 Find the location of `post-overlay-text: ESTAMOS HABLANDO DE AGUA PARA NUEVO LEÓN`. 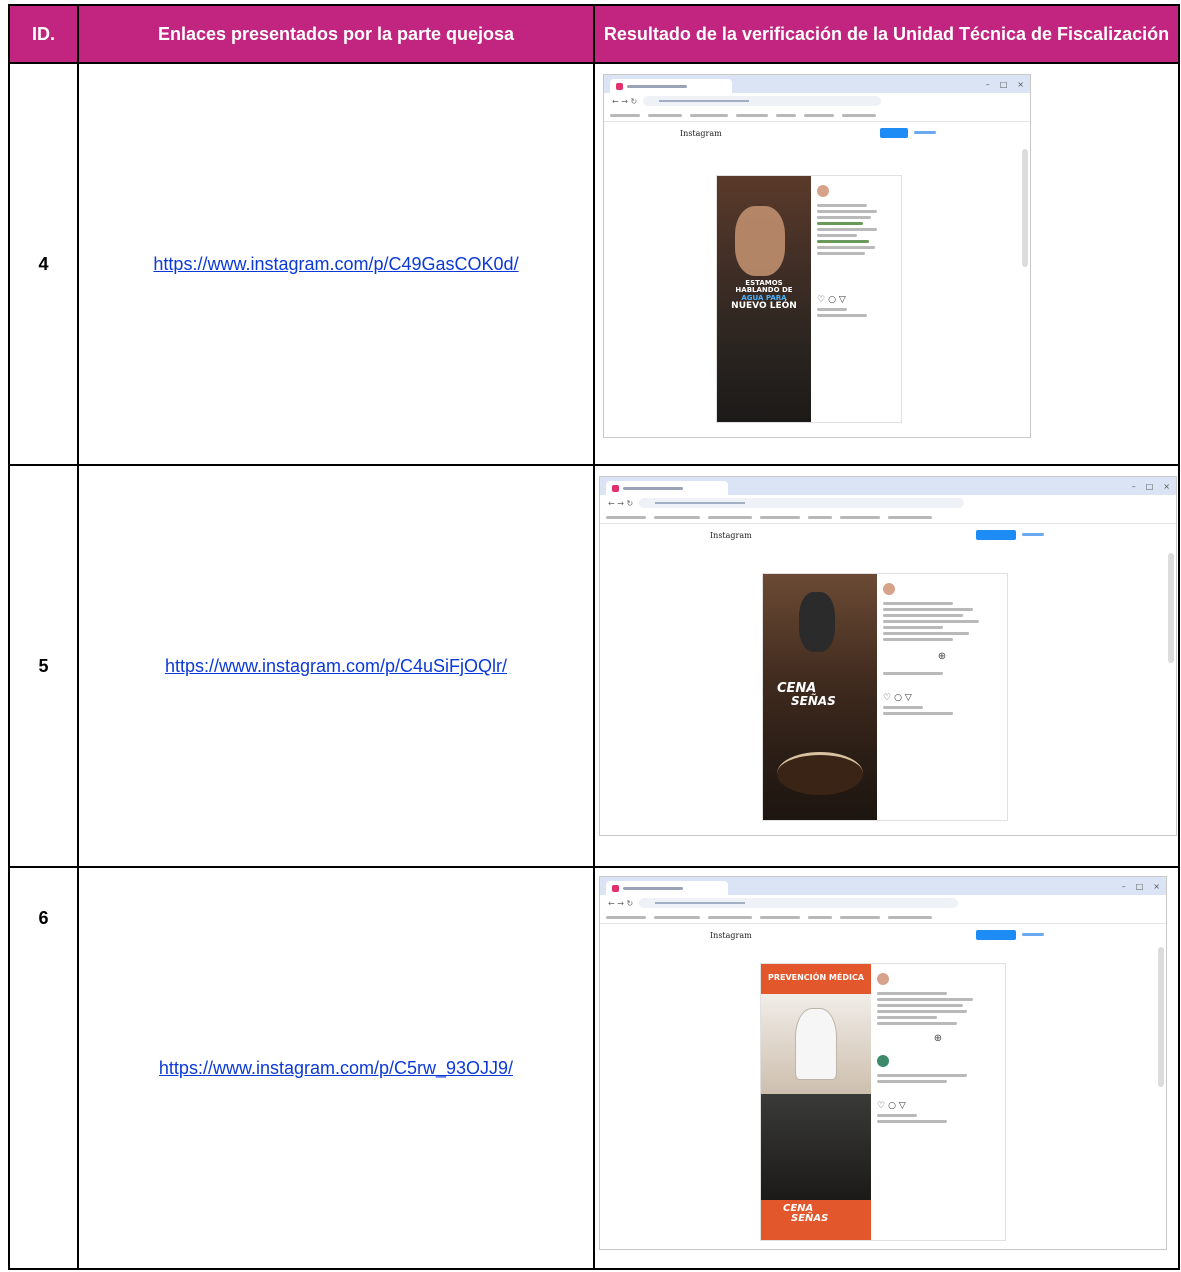

post-overlay-text: ESTAMOS HABLANDO DE AGUA PARA NUEVO LEÓN is located at coordinates (764, 295).